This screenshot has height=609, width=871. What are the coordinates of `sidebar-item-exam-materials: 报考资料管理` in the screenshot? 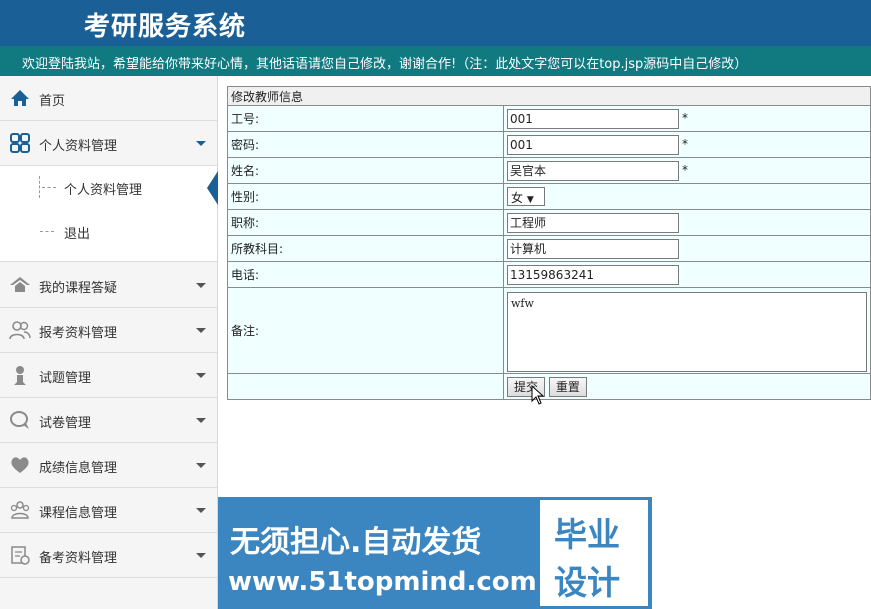 It's located at (108, 330).